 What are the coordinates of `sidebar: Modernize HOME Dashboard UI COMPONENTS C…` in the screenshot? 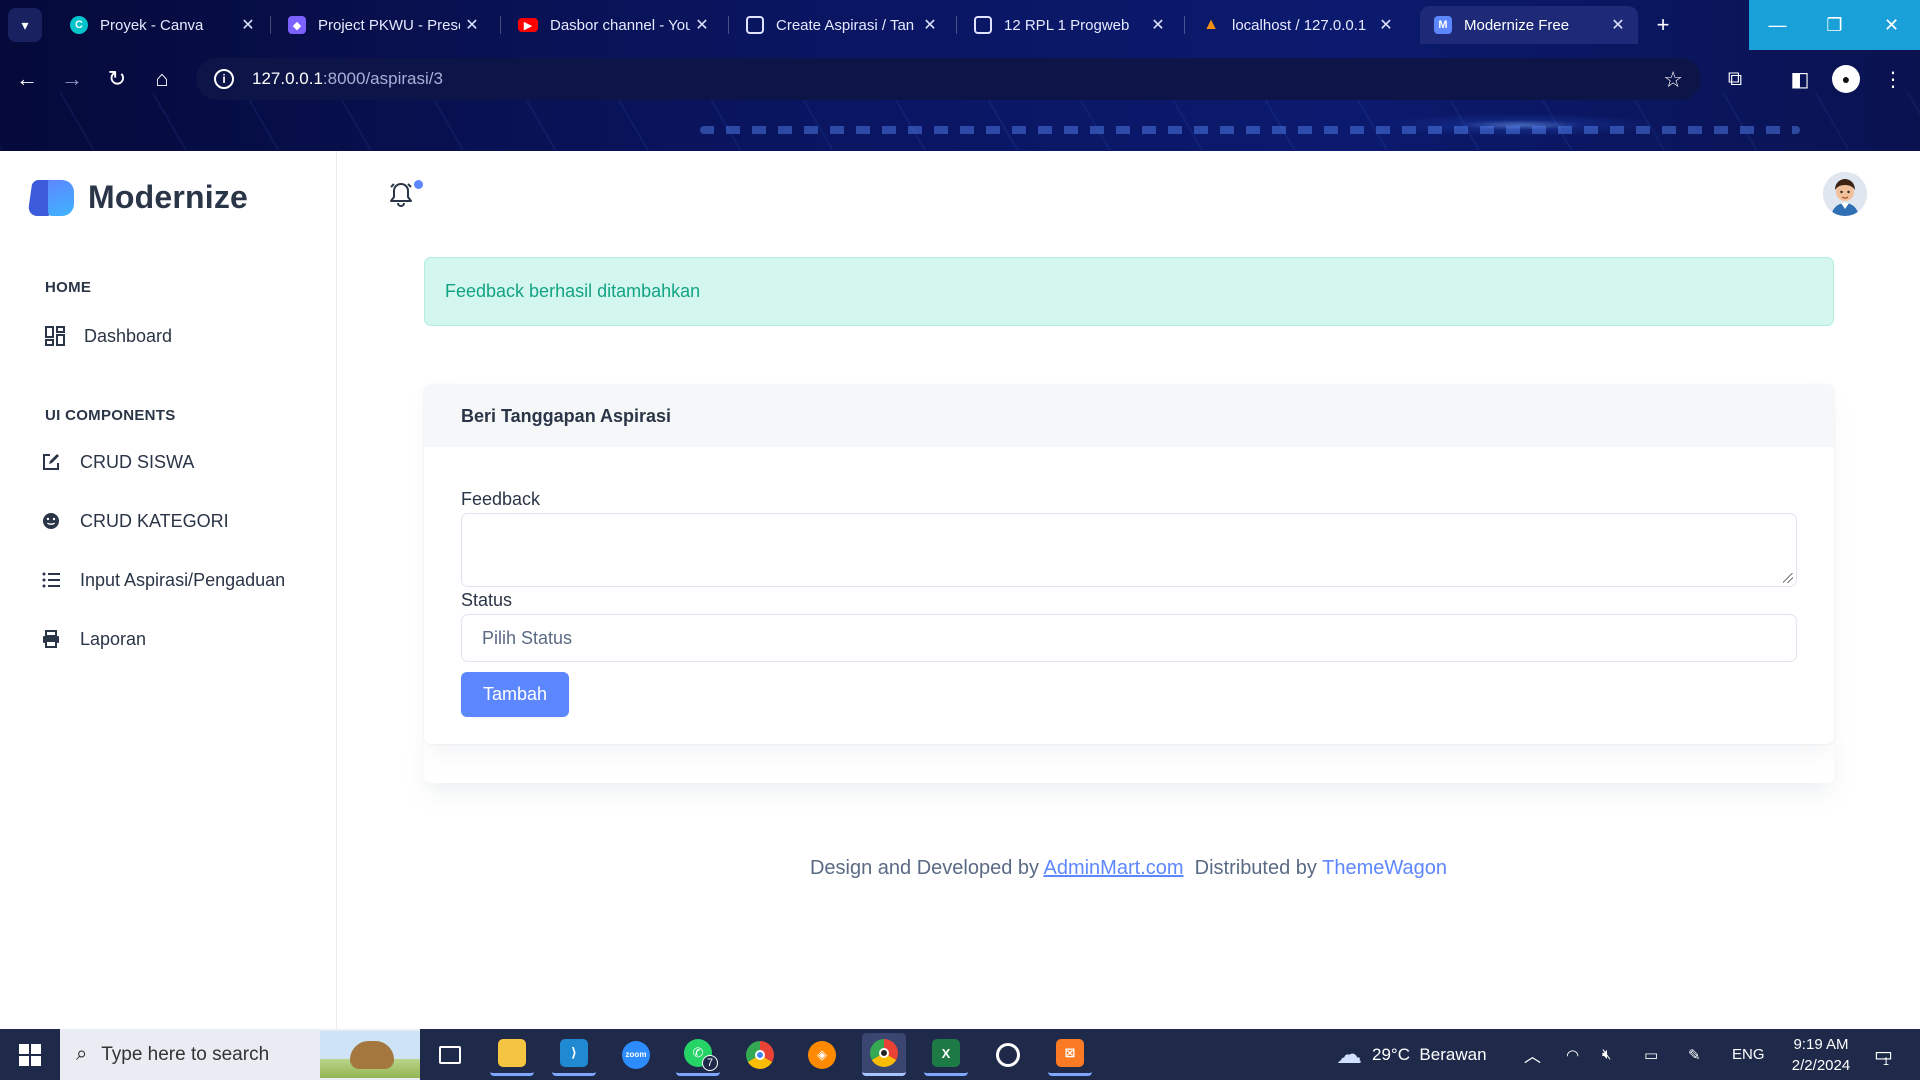 It's located at (168, 590).